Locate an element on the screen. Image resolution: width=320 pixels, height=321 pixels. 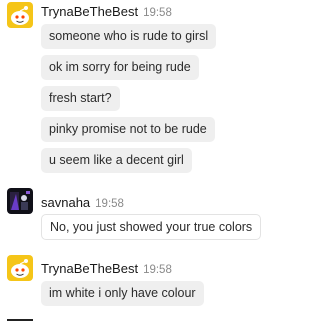
message-bubble: ok im sorry for being rude is located at coordinates (120, 67).